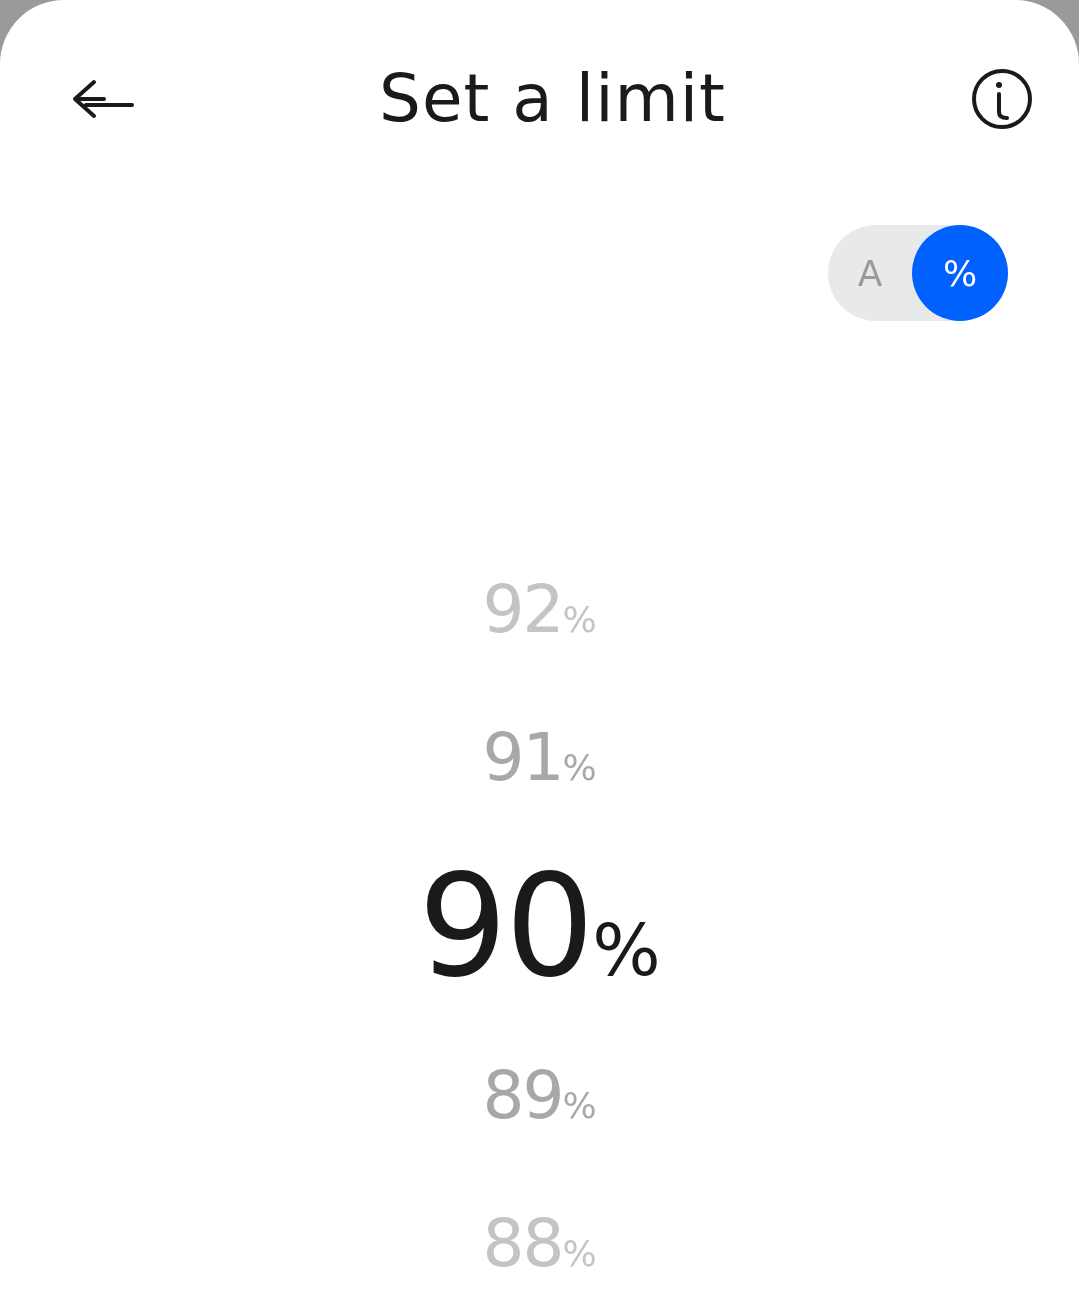  Describe the element at coordinates (539, 758) in the screenshot. I see `picker-value: 91%` at that location.